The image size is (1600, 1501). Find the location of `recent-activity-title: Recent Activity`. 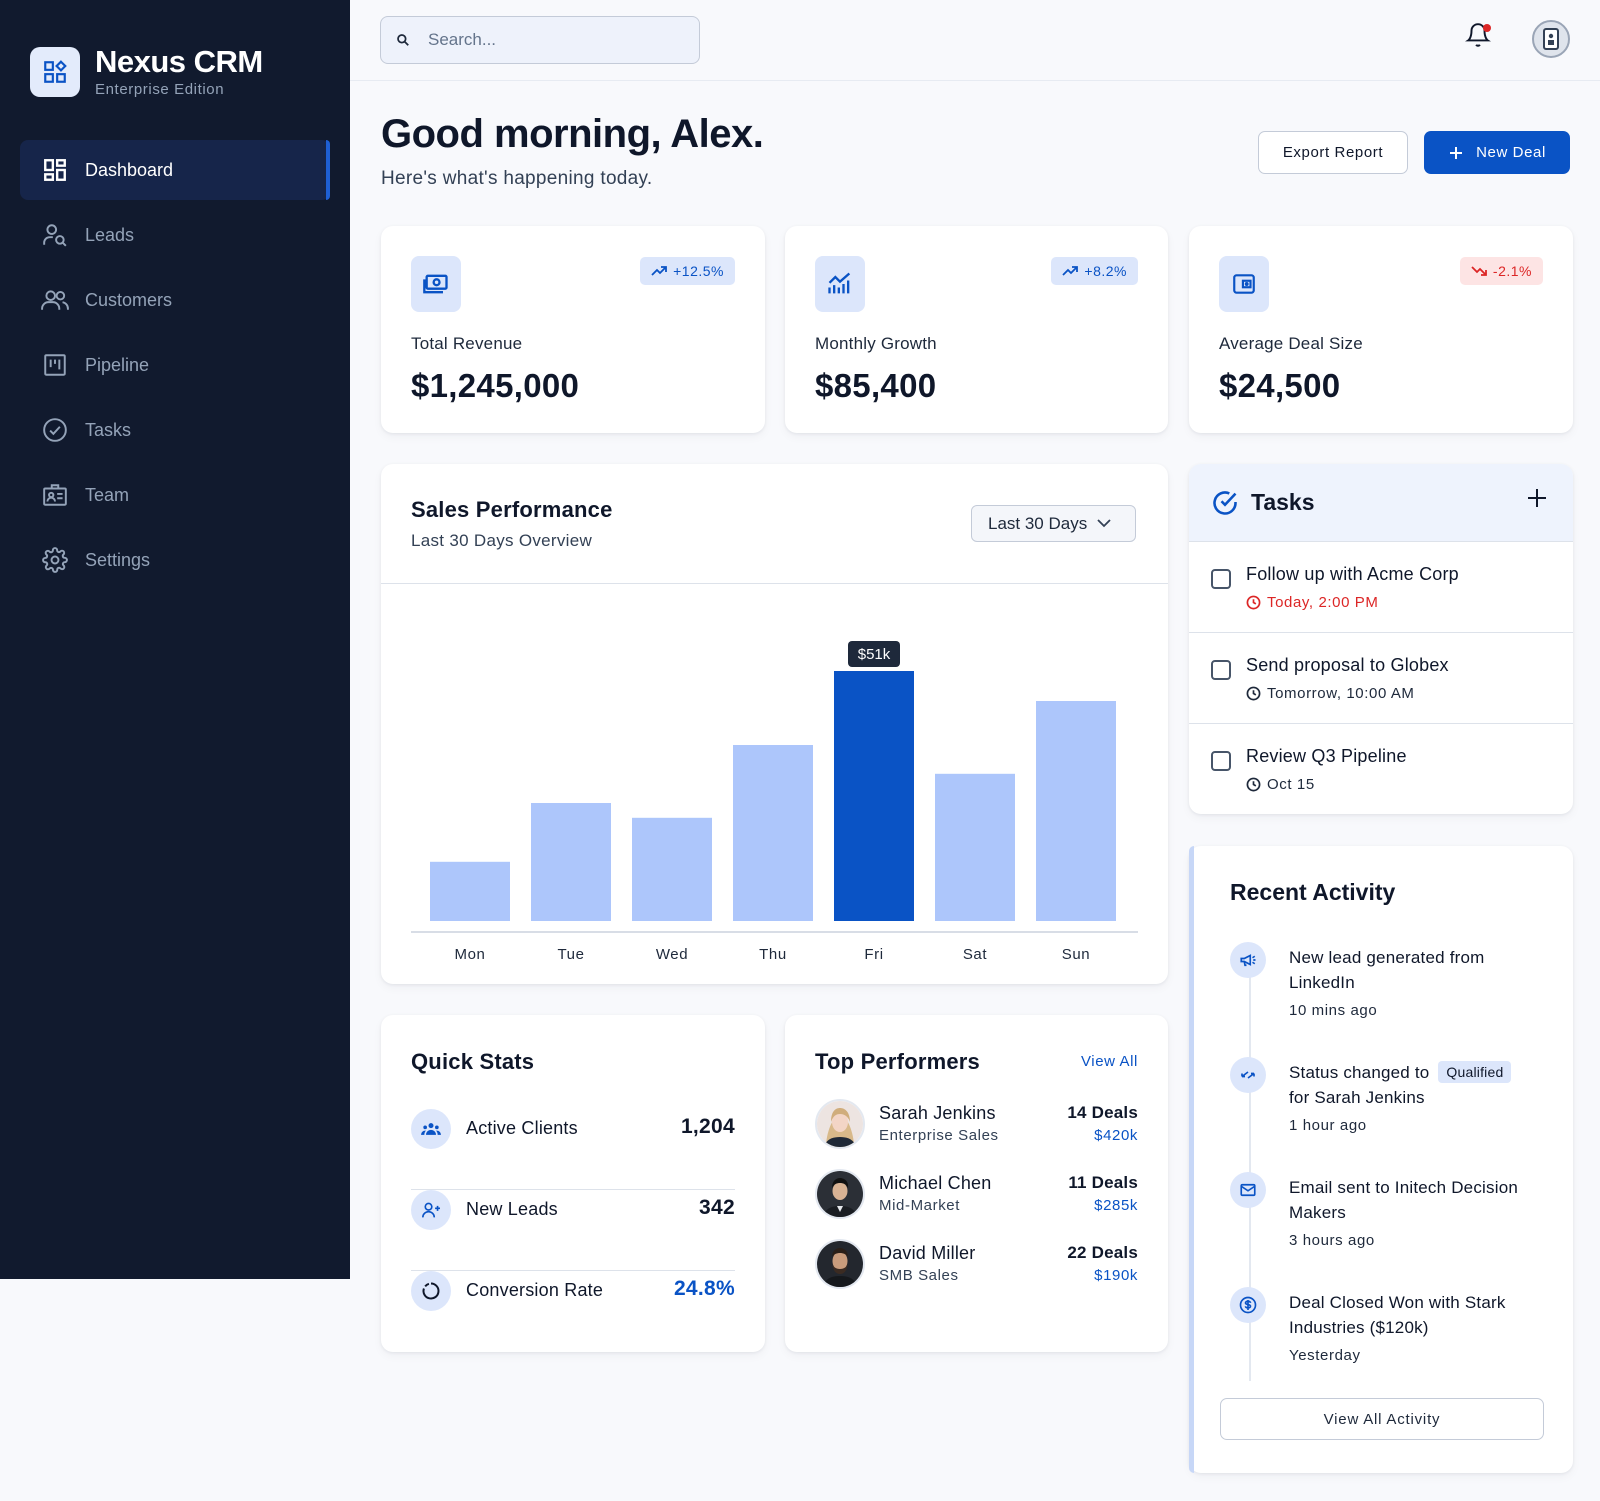

recent-activity-title: Recent Activity is located at coordinates (1313, 892).